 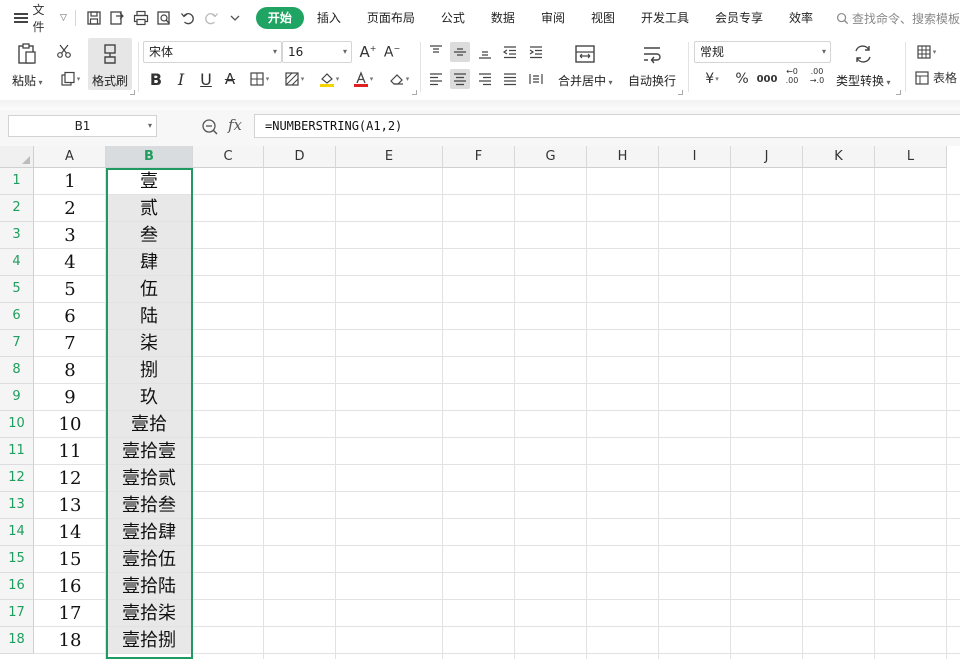 What do you see at coordinates (149, 262) in the screenshot?
I see `cell-b4: 肆` at bounding box center [149, 262].